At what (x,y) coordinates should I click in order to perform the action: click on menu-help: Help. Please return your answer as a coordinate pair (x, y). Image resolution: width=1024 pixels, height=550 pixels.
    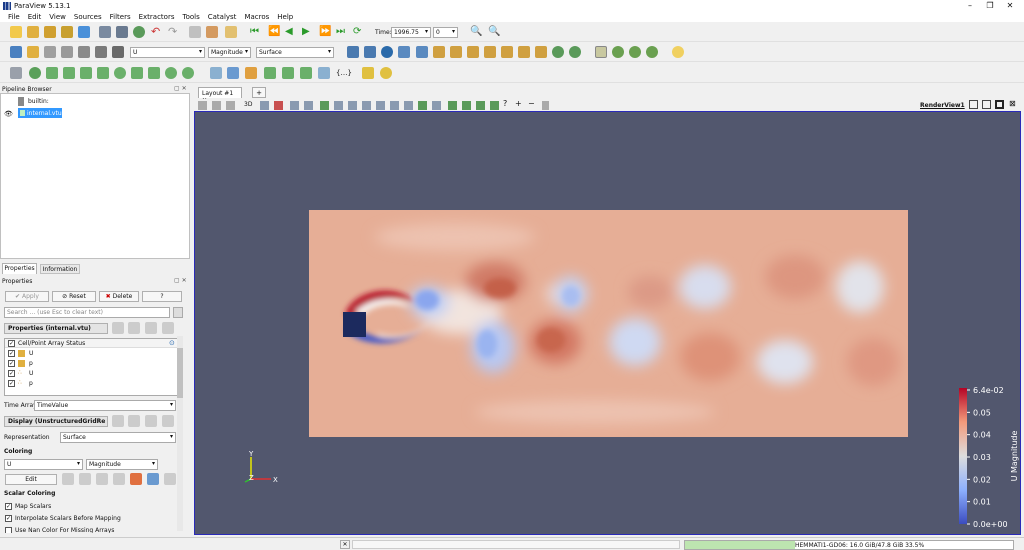
    Looking at the image, I should click on (285, 17).